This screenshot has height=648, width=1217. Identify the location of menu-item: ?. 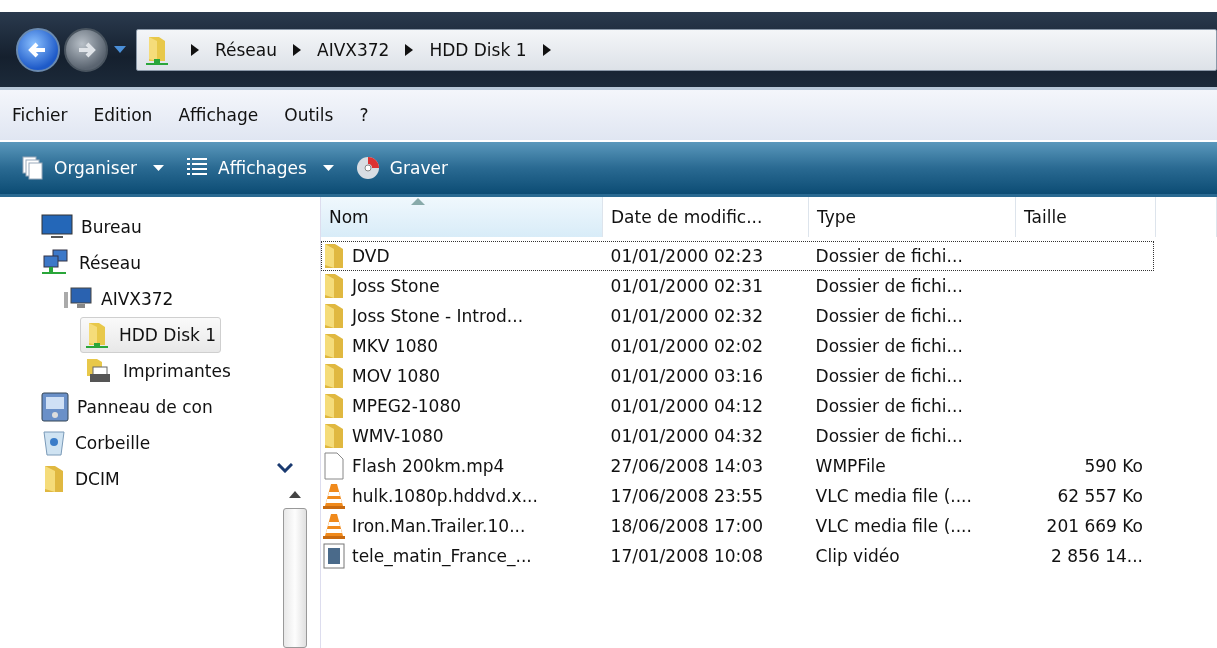
(364, 115).